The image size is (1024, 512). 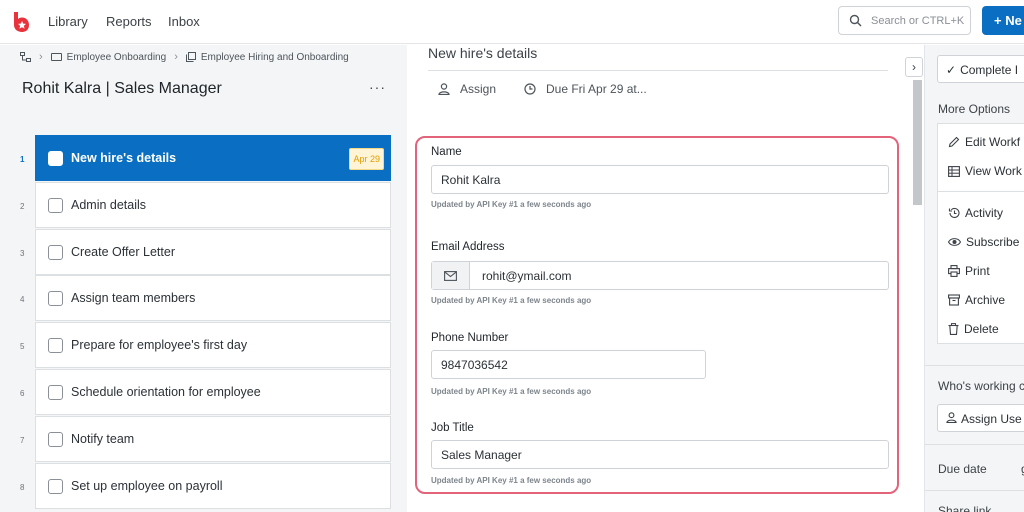 I want to click on task-number: 2, so click(x=22, y=206).